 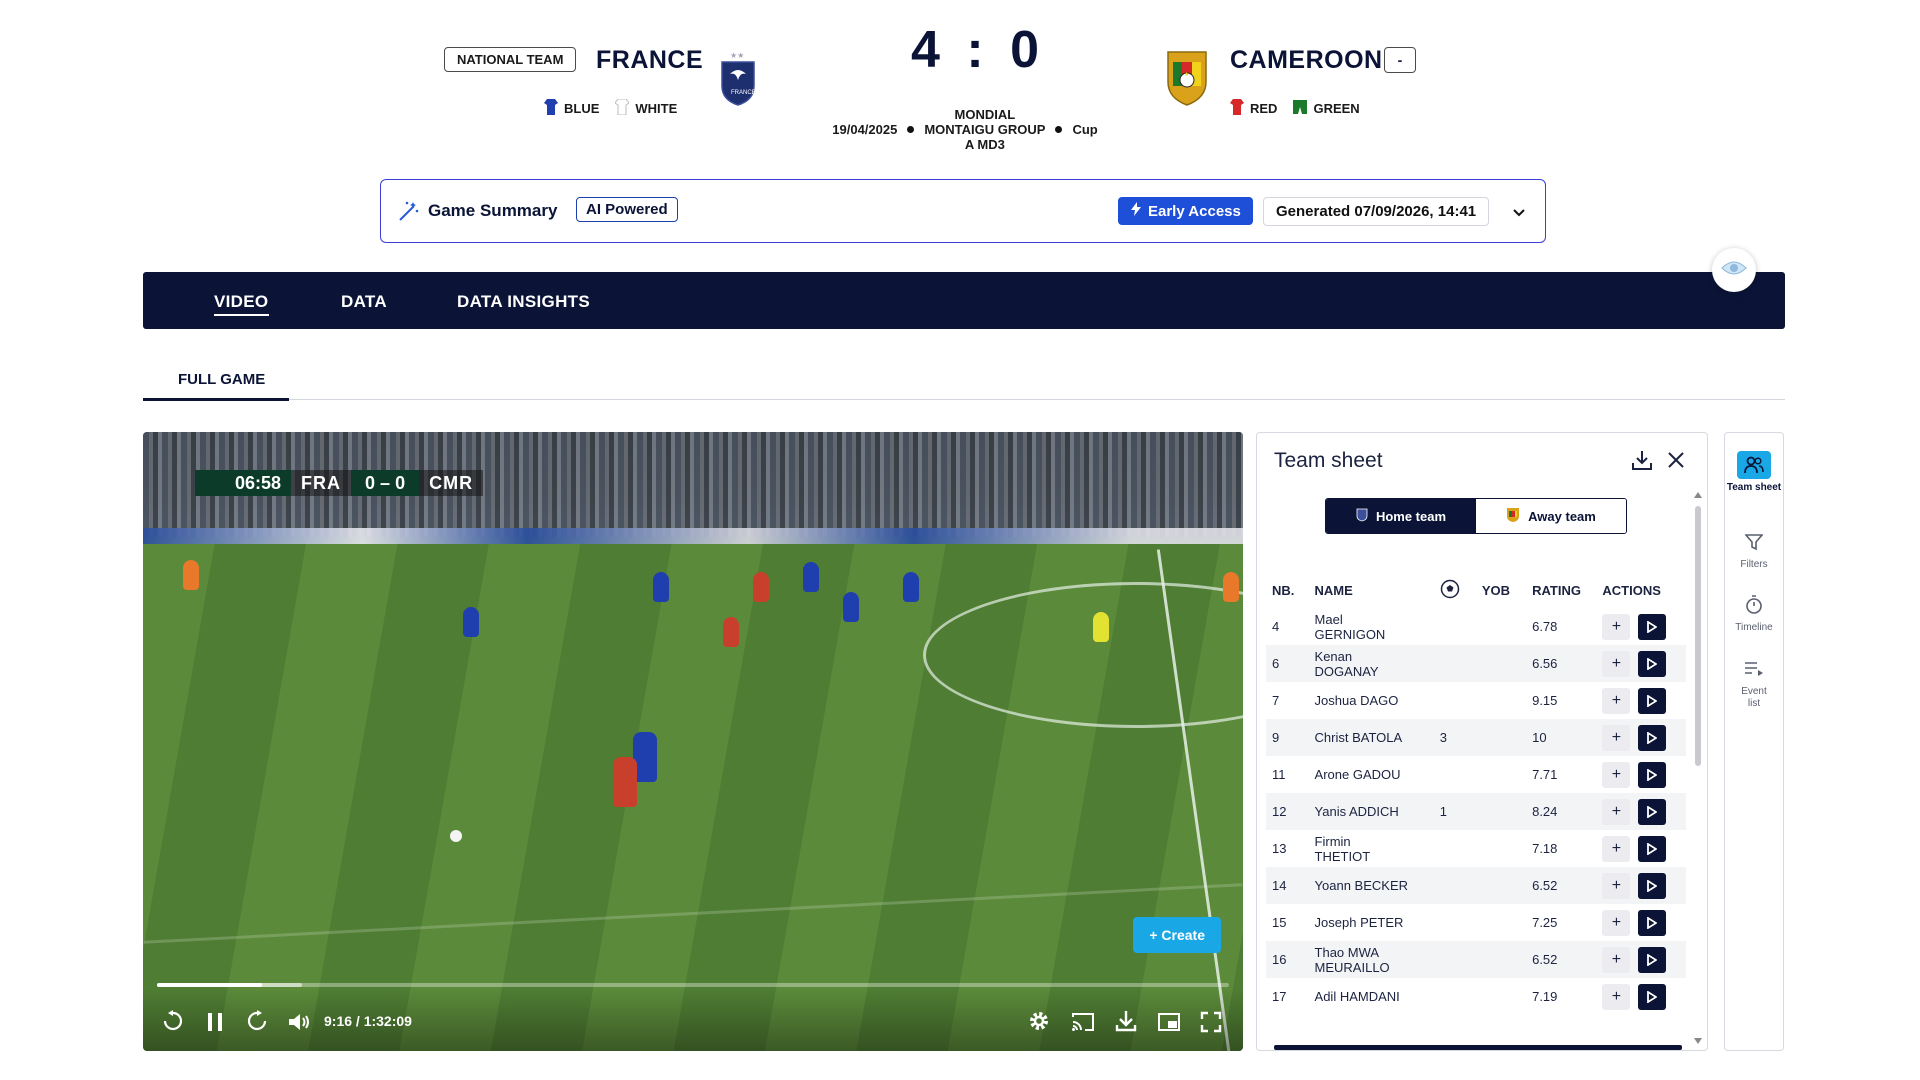 What do you see at coordinates (1332, 841) in the screenshot?
I see `player-name-line: Firmin` at bounding box center [1332, 841].